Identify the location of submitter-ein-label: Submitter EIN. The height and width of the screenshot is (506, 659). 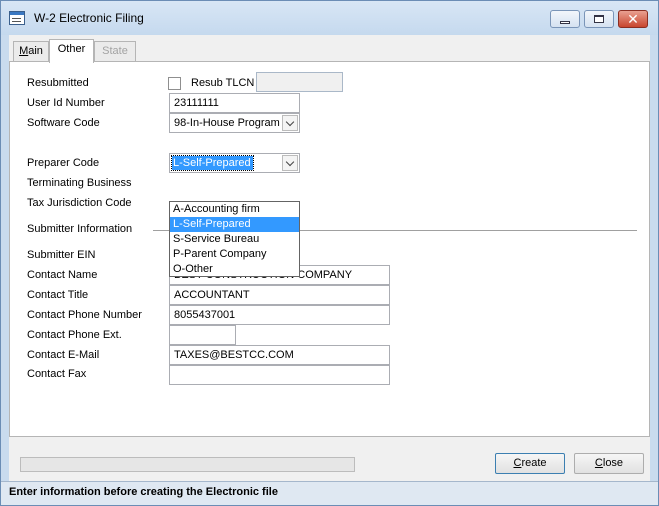
(61, 255).